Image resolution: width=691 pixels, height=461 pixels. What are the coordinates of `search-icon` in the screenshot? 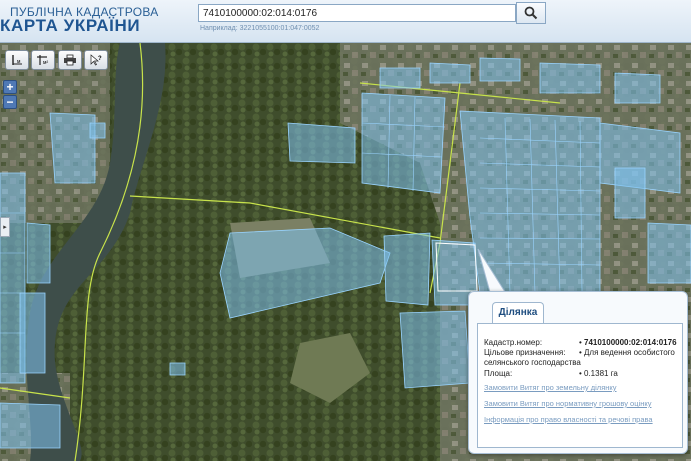 It's located at (531, 13).